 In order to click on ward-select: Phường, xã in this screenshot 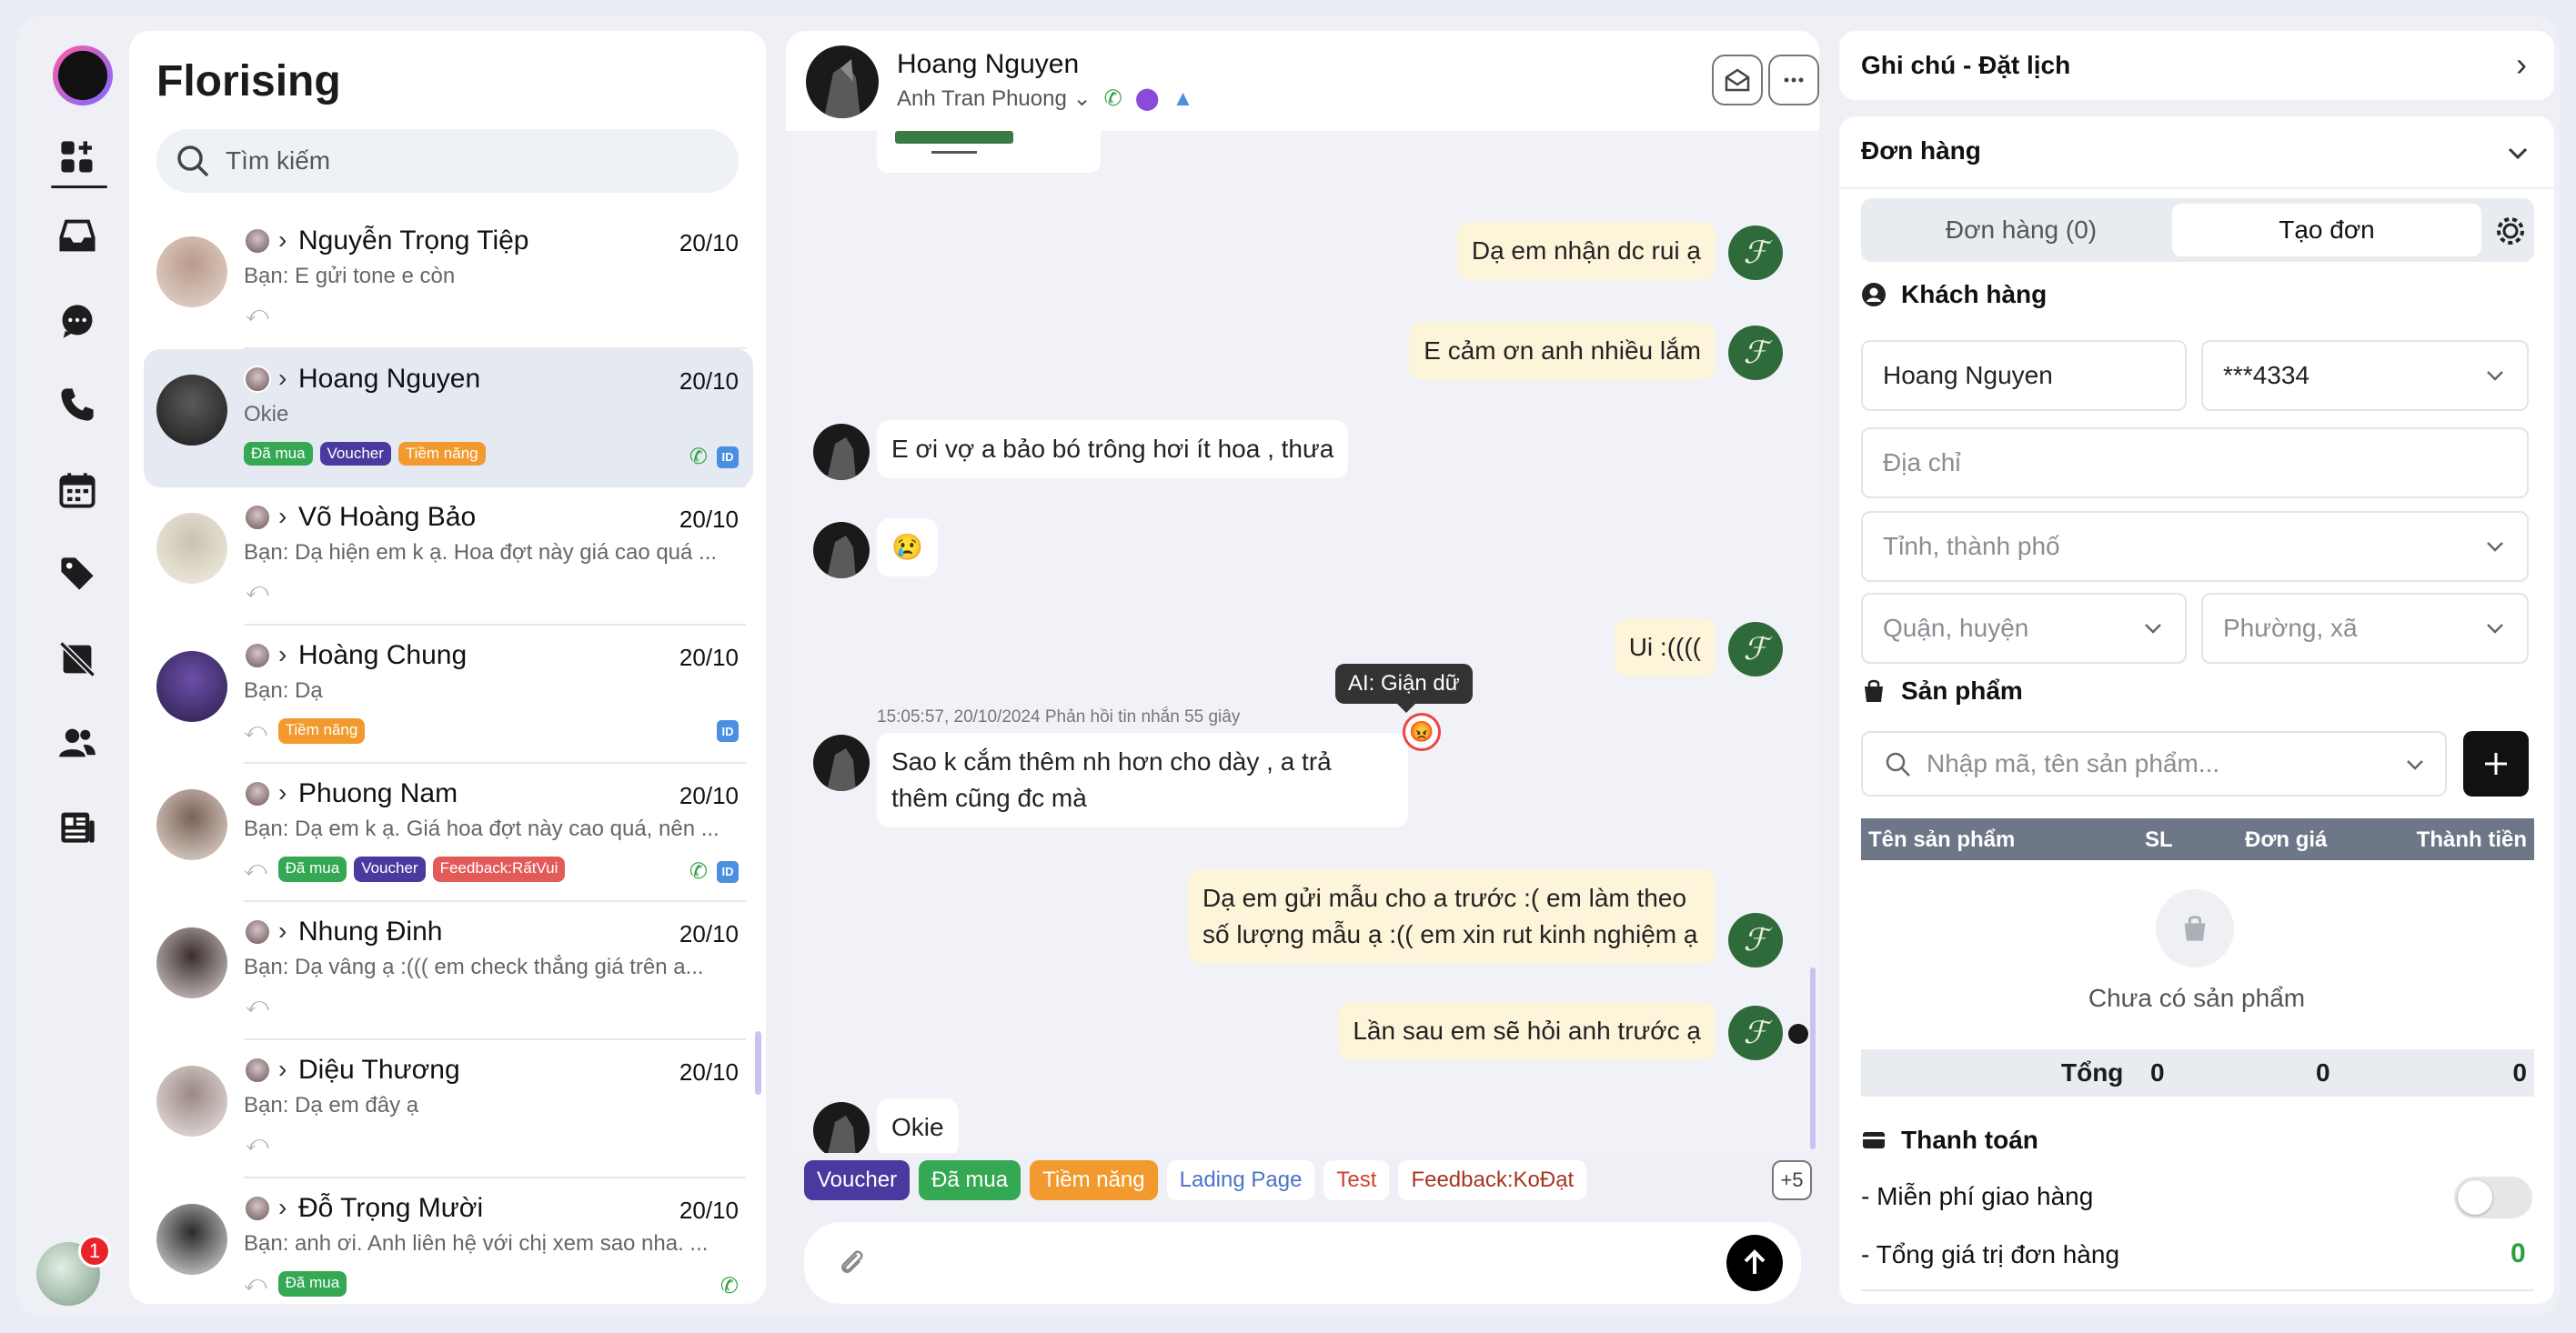, I will do `click(2365, 628)`.